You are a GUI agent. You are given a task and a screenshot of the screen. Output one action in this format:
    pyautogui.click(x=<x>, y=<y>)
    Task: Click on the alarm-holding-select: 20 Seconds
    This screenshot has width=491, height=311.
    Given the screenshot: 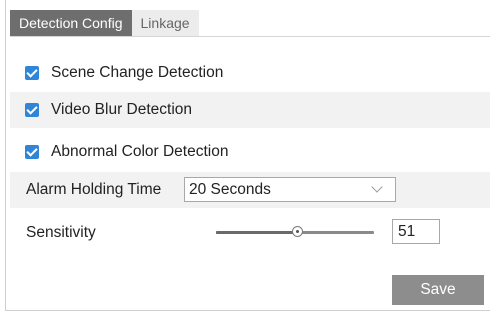 What is the action you would take?
    pyautogui.click(x=290, y=189)
    